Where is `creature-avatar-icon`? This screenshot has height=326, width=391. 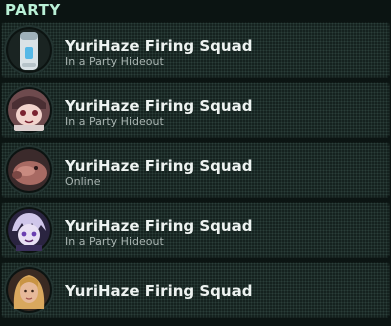
creature-avatar-icon is located at coordinates (29, 170).